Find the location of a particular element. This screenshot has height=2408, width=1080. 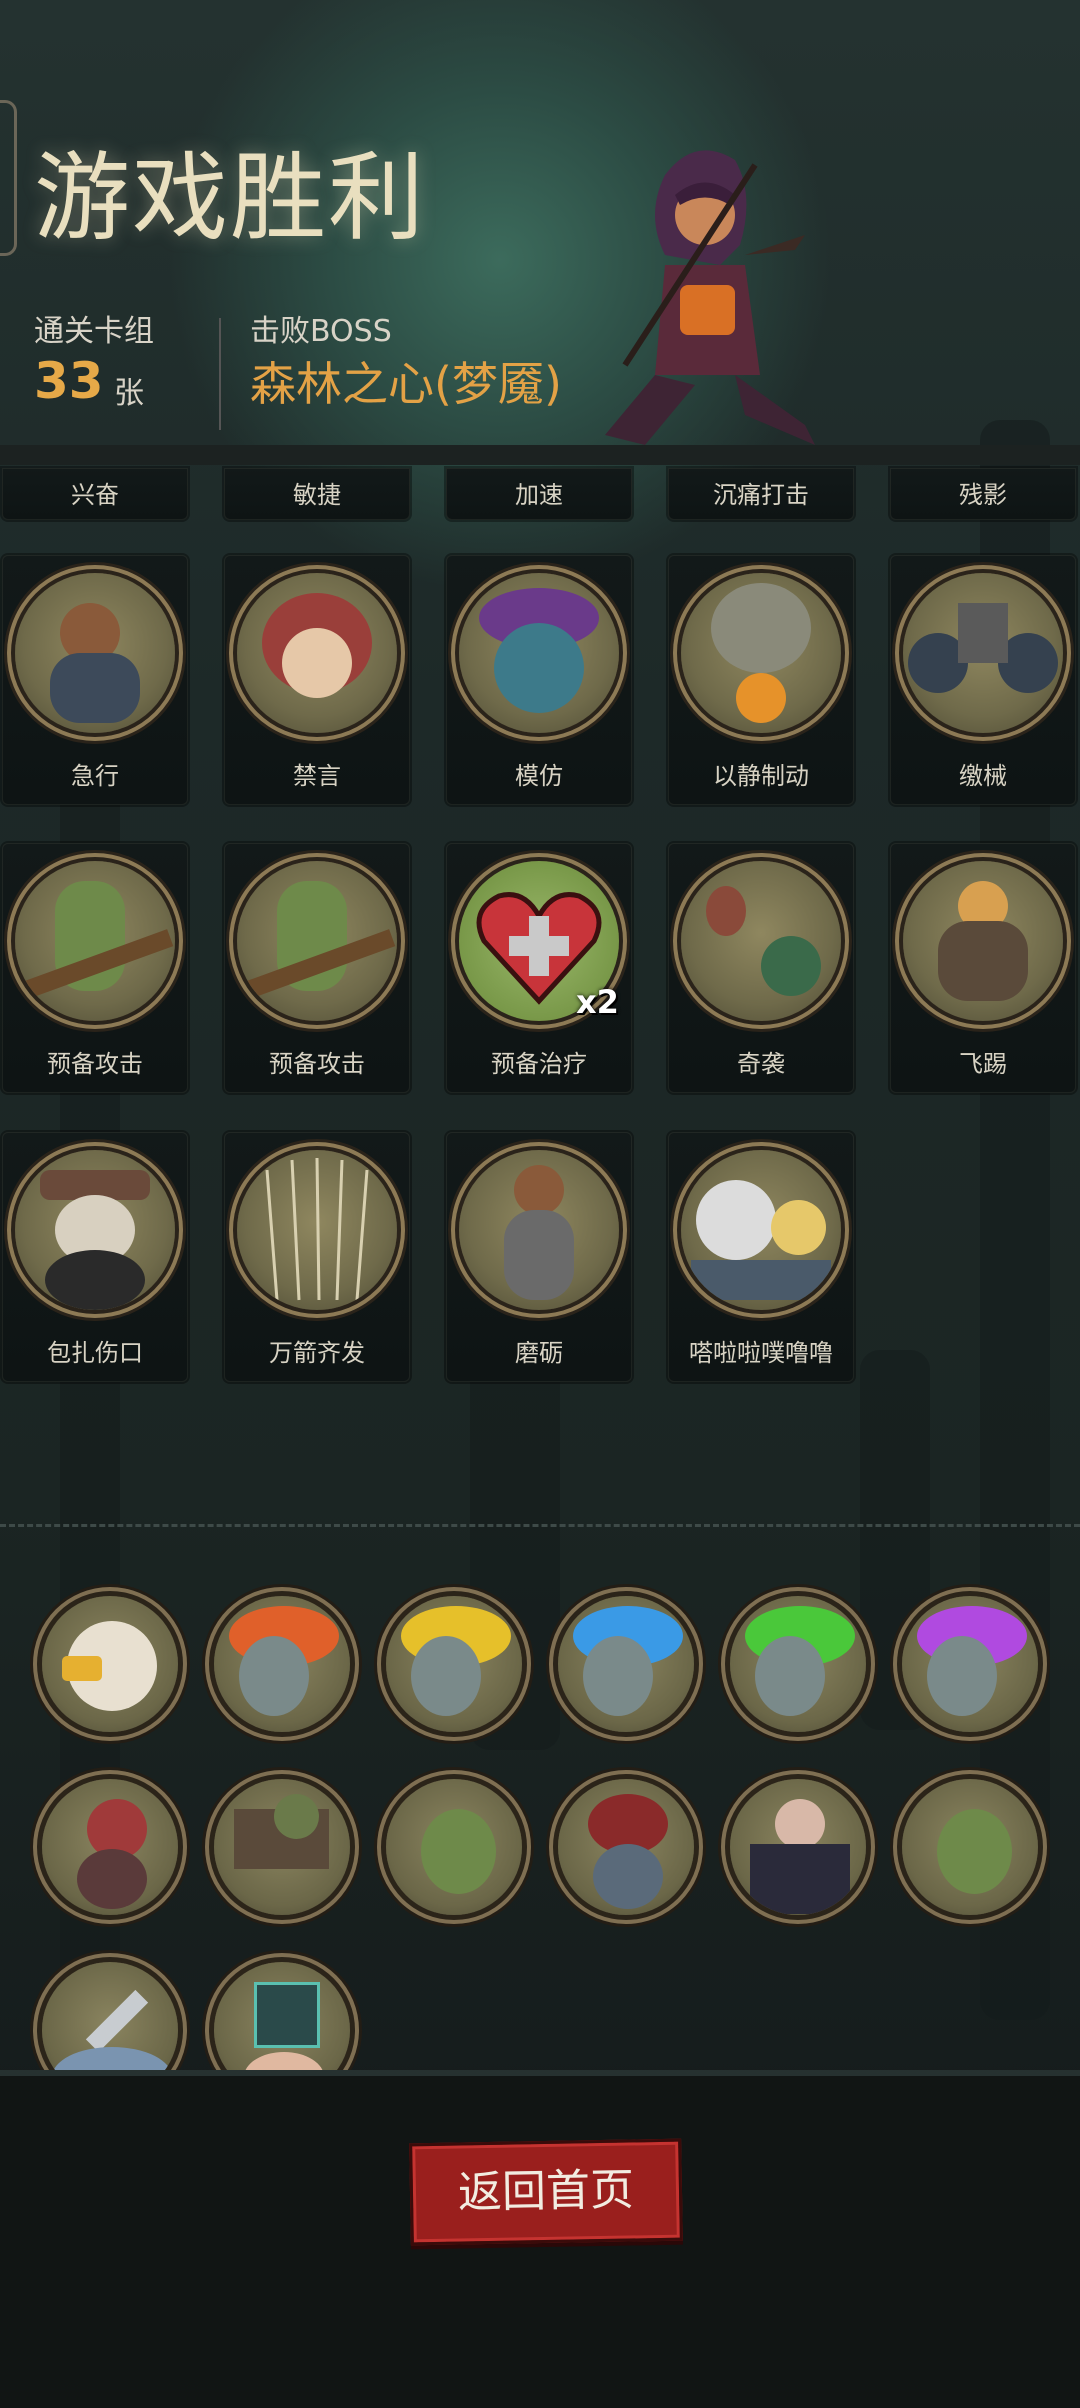

card-name: 以静制动 is located at coordinates (761, 776).